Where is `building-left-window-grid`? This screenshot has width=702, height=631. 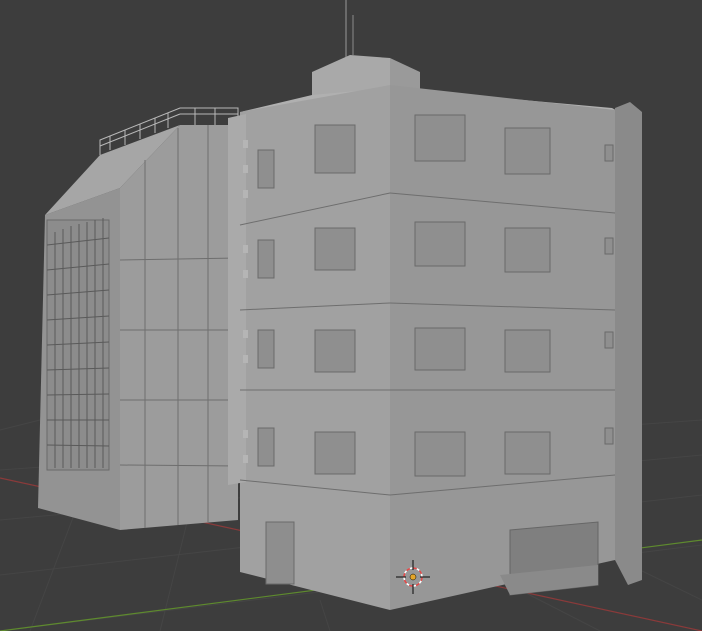 building-left-window-grid is located at coordinates (78, 344).